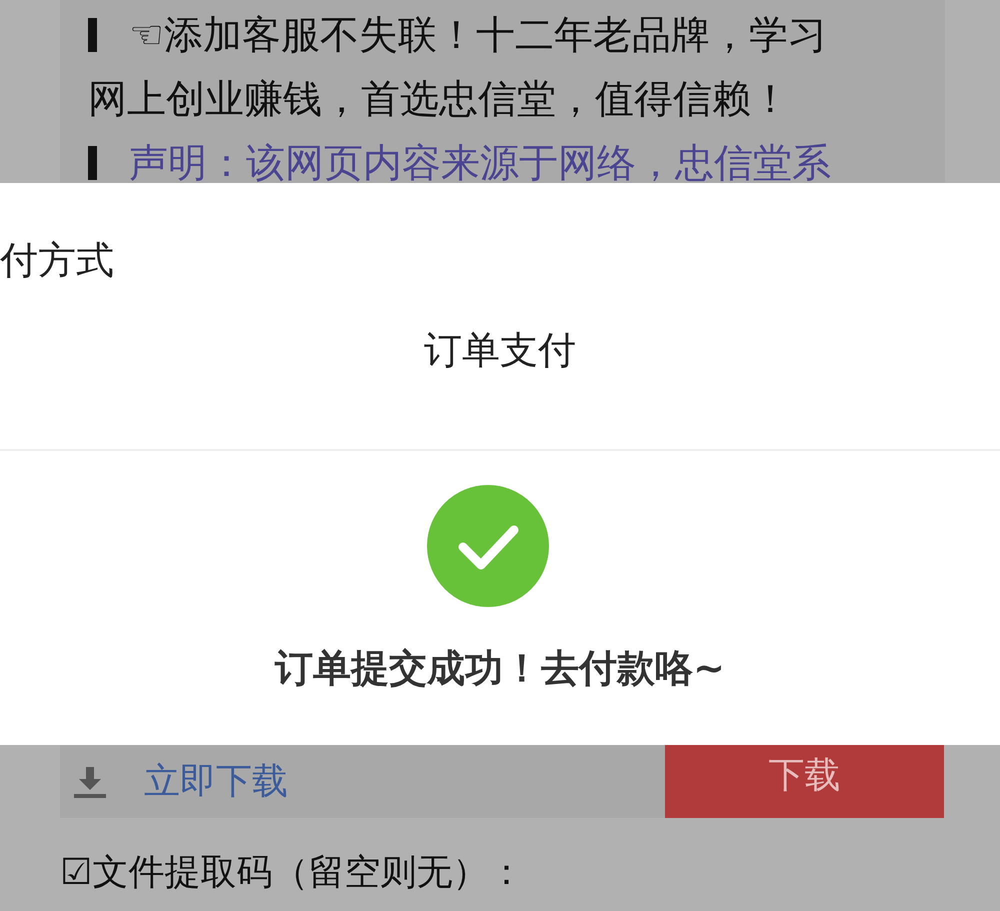 Image resolution: width=1000 pixels, height=911 pixels. I want to click on download-icon, so click(90, 781).